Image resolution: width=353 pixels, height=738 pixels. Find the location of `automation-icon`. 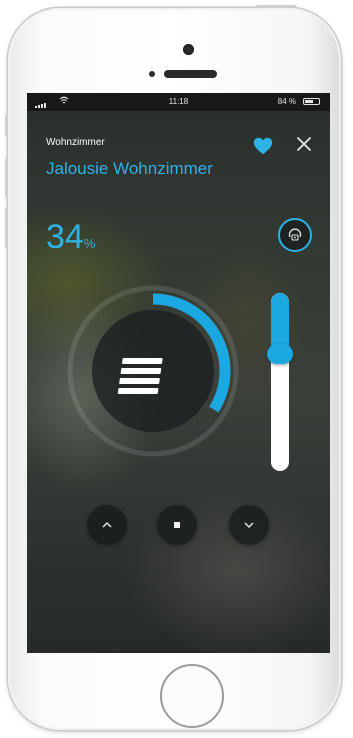

automation-icon is located at coordinates (295, 234).